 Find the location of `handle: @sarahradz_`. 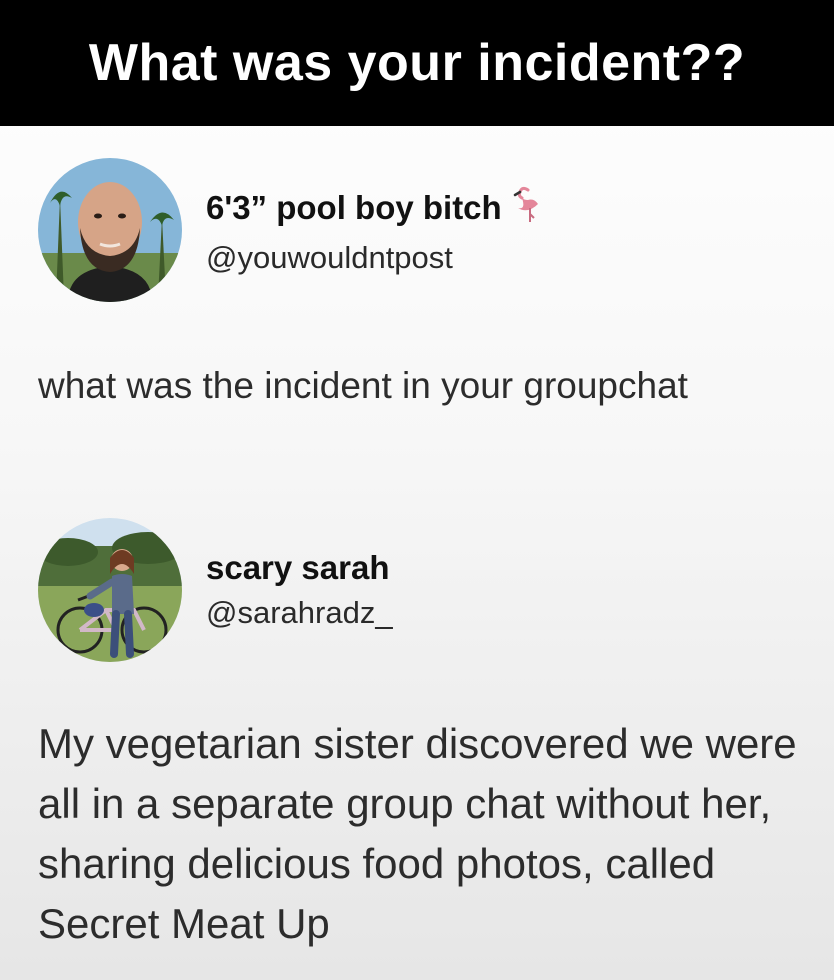

handle: @sarahradz_ is located at coordinates (299, 613).